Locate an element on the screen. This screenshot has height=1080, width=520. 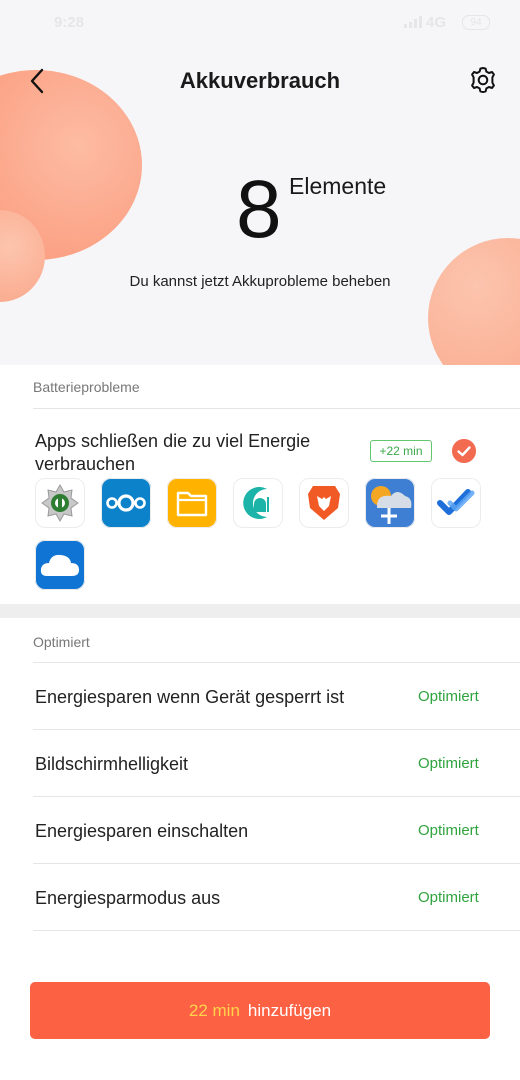
cloud-app-icon is located at coordinates (60, 565).